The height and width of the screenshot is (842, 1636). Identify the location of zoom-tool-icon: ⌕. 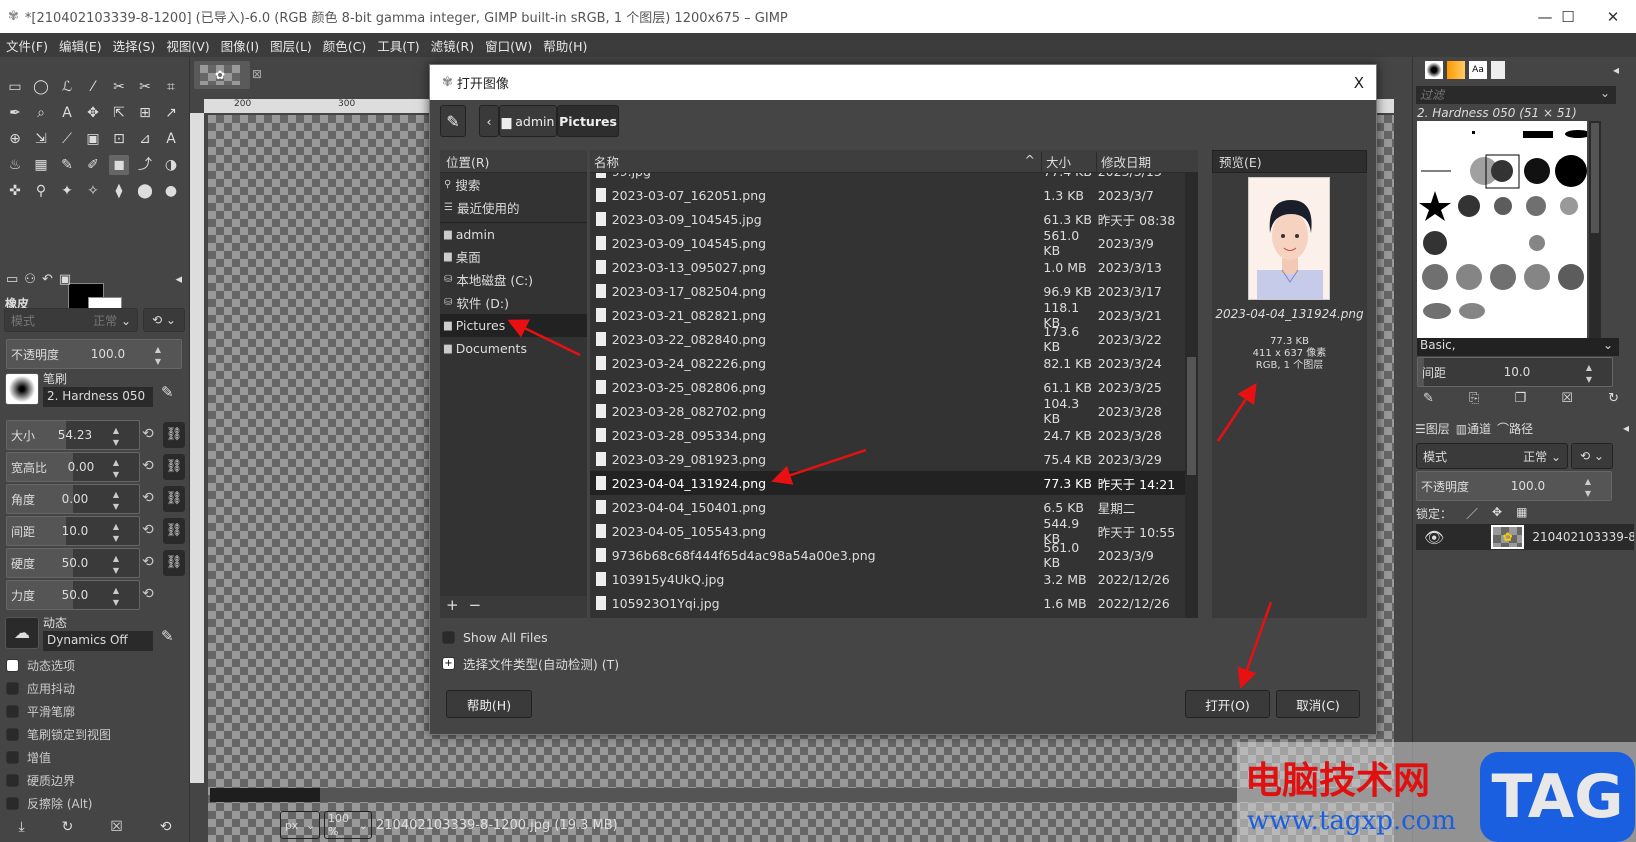
(41, 113).